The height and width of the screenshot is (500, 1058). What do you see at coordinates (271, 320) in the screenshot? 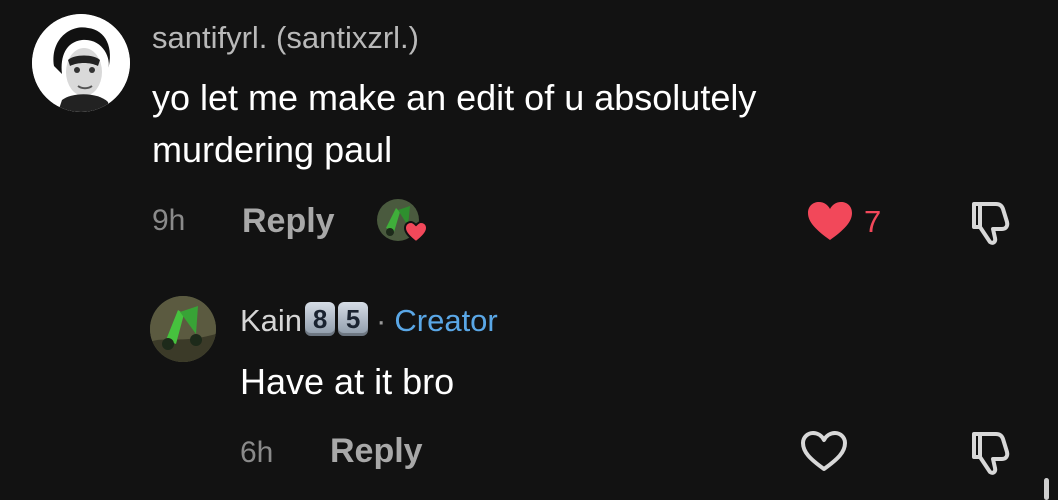
I see `reply-username: Kain` at bounding box center [271, 320].